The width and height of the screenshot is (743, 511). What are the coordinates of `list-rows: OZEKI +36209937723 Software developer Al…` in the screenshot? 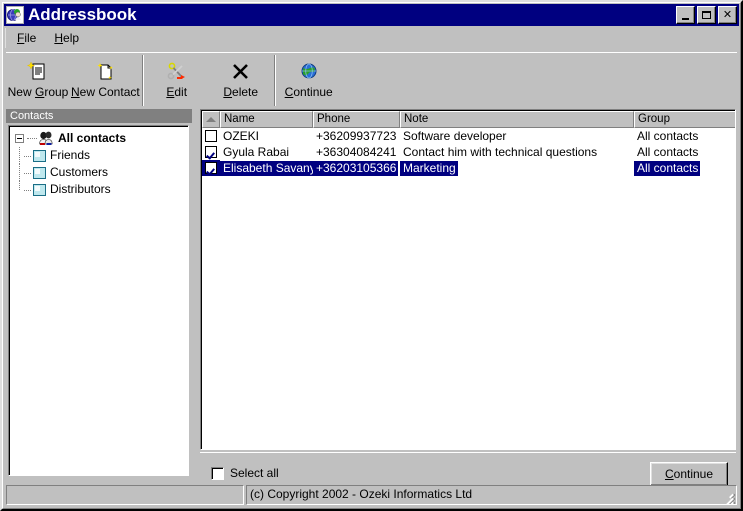 It's located at (468, 152).